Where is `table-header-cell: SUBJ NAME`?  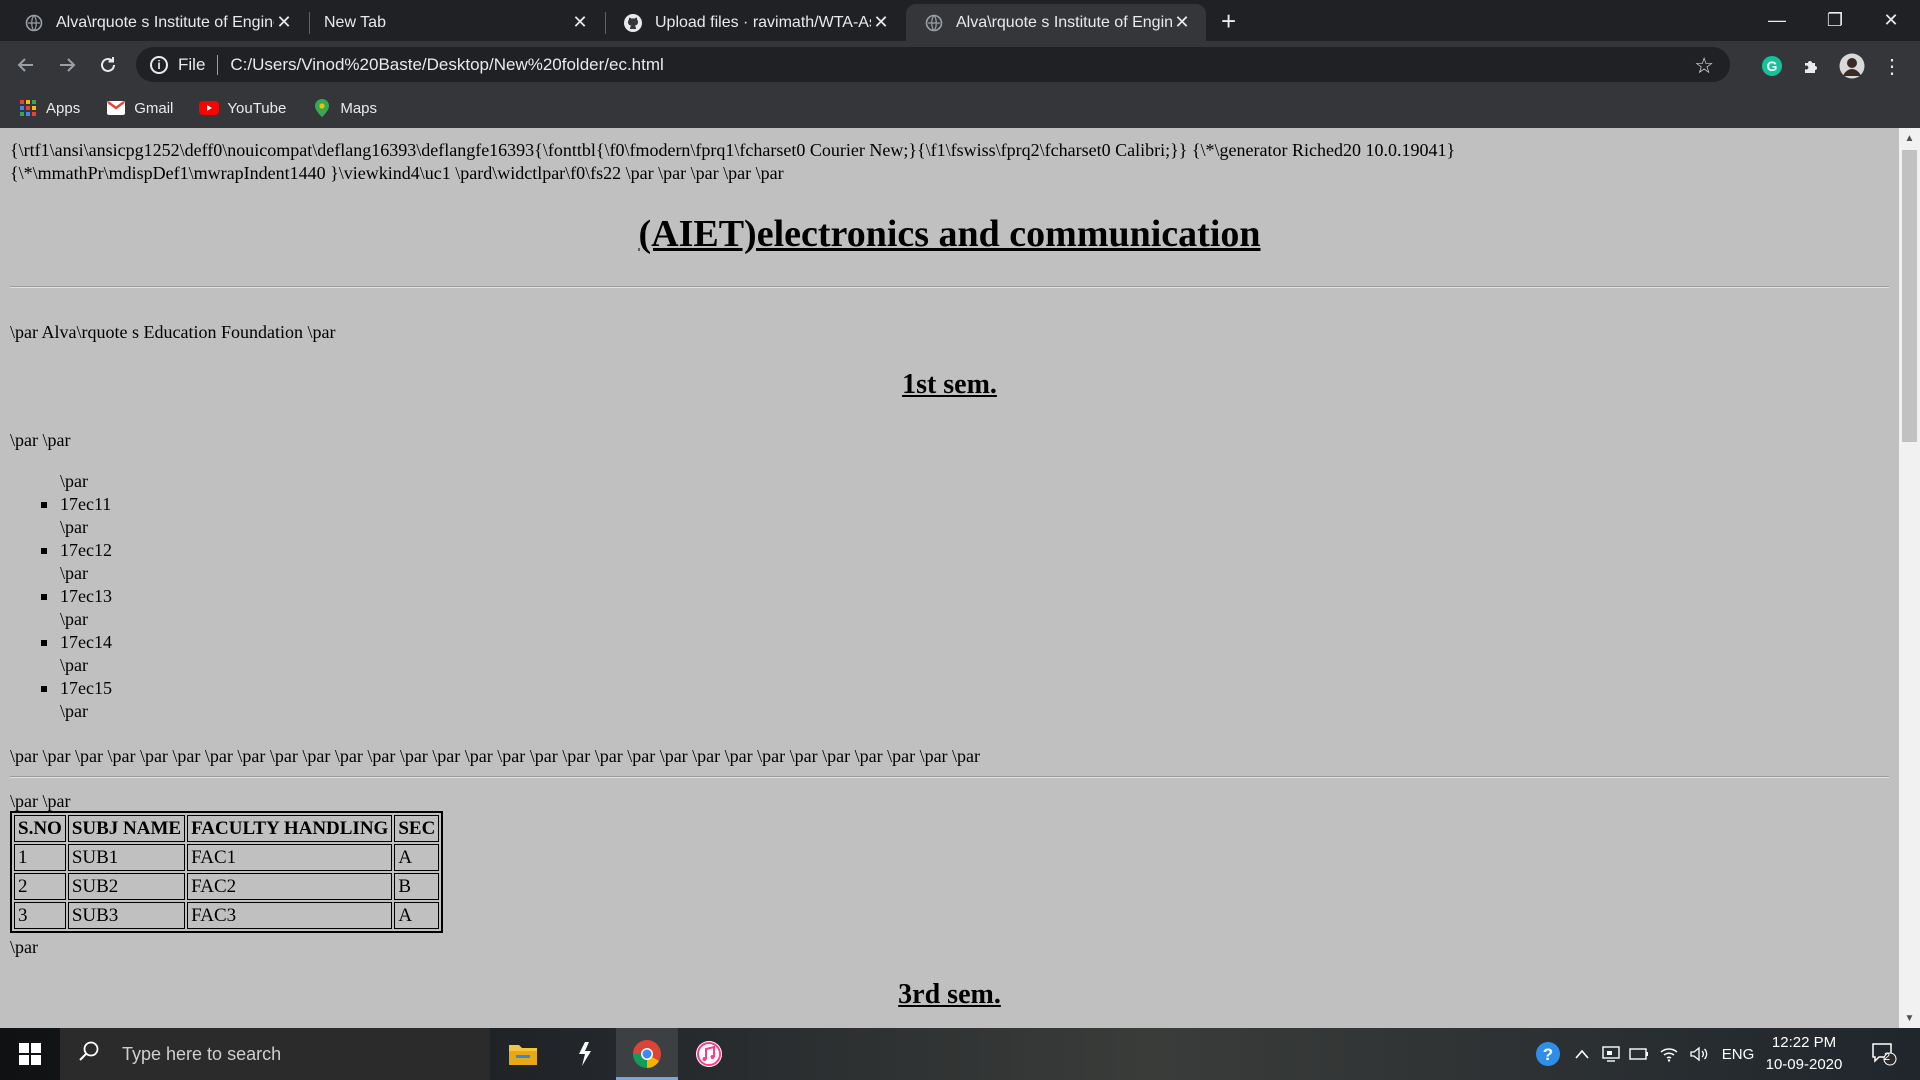 table-header-cell: SUBJ NAME is located at coordinates (126, 828).